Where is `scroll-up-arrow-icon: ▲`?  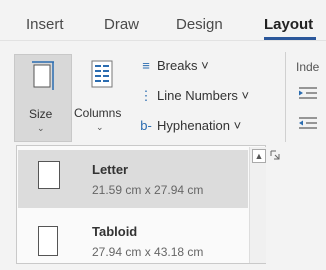 scroll-up-arrow-icon: ▲ is located at coordinates (259, 156).